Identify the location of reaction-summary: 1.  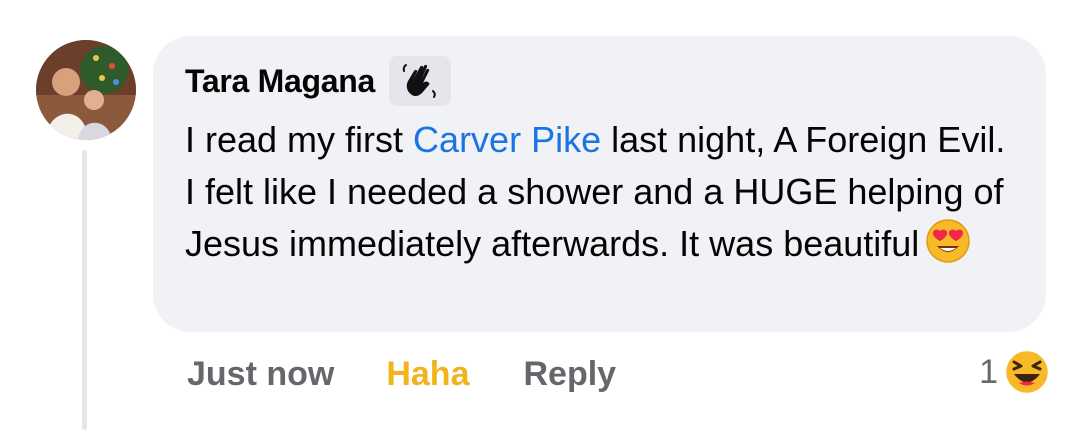
(1015, 372).